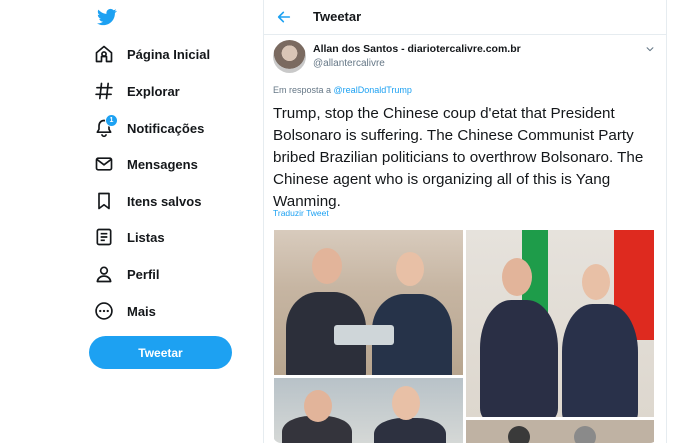  What do you see at coordinates (337, 16) in the screenshot?
I see `page-title: Tweetar` at bounding box center [337, 16].